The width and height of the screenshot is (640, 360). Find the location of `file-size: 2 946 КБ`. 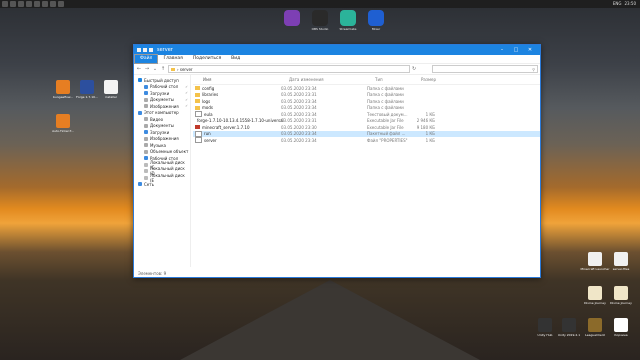

file-size: 2 946 КБ is located at coordinates (425, 121).